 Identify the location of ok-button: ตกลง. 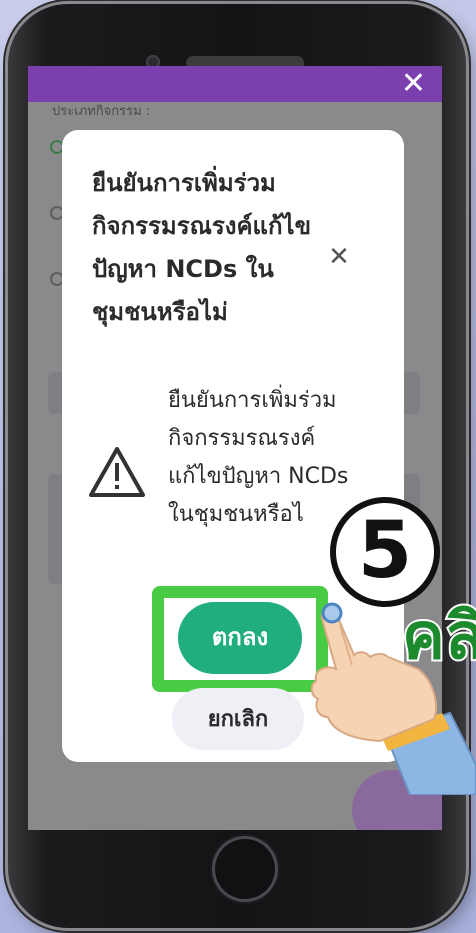
(240, 638).